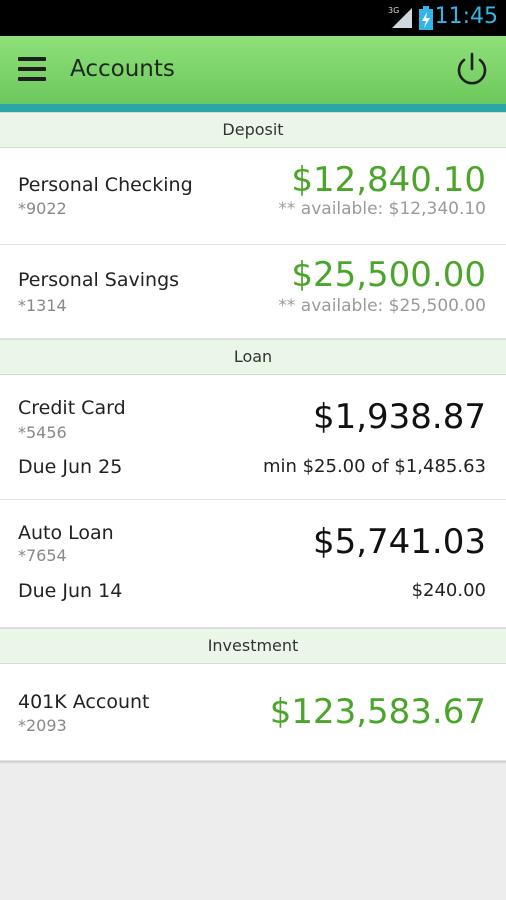  I want to click on payment-amount: $240.00, so click(448, 590).